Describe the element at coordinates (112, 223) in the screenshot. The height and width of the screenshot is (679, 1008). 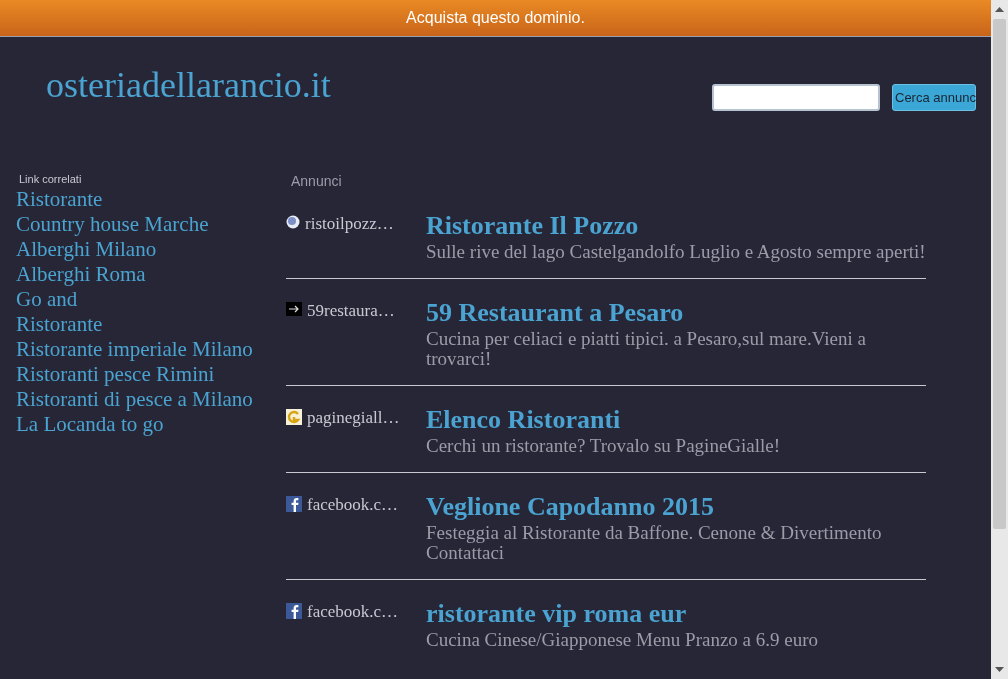
I see `related-link: Country house Marche` at that location.